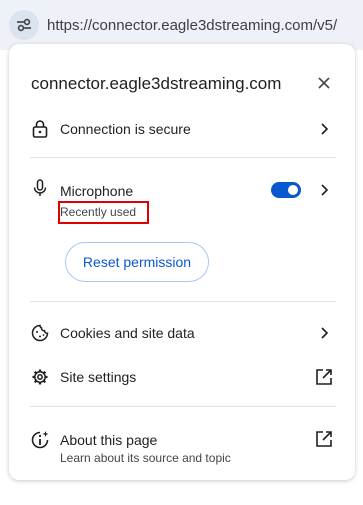 This screenshot has width=363, height=505. I want to click on about-sub: Learn about its source and topic, so click(145, 458).